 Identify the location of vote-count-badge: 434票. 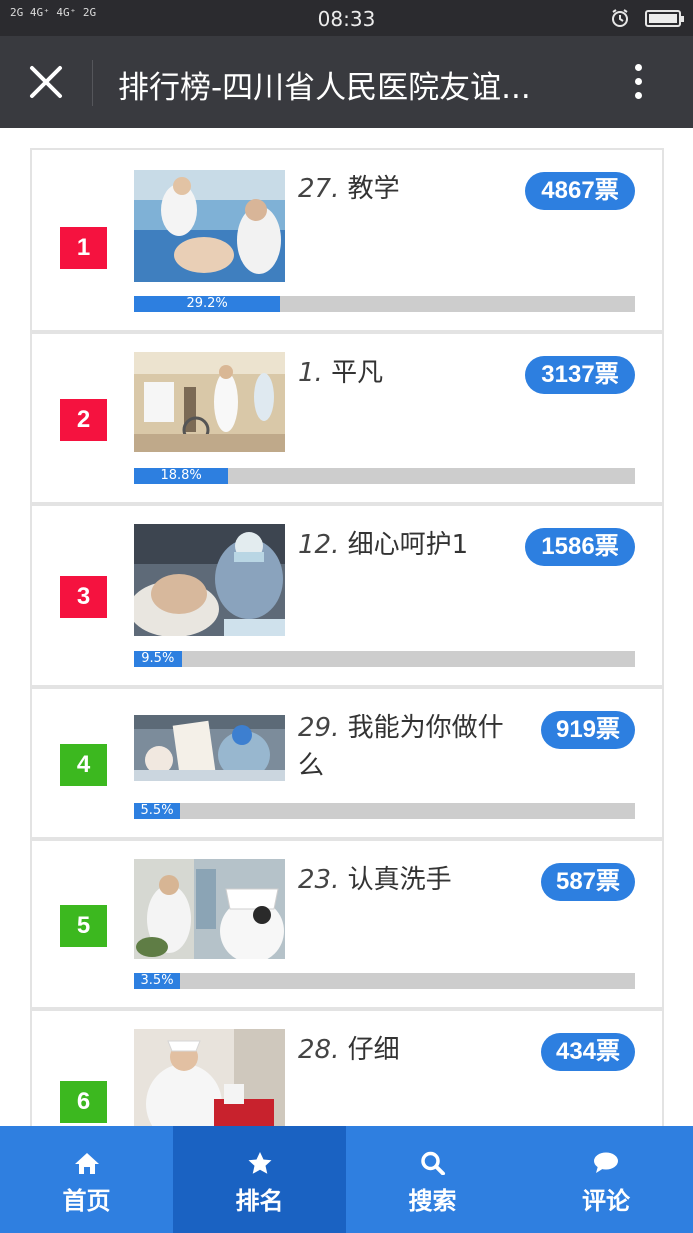
(588, 1052).